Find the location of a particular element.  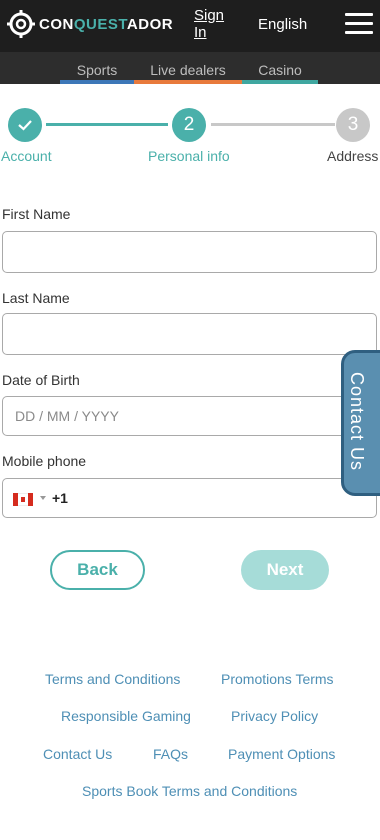

canada-flag-icon is located at coordinates (23, 499).